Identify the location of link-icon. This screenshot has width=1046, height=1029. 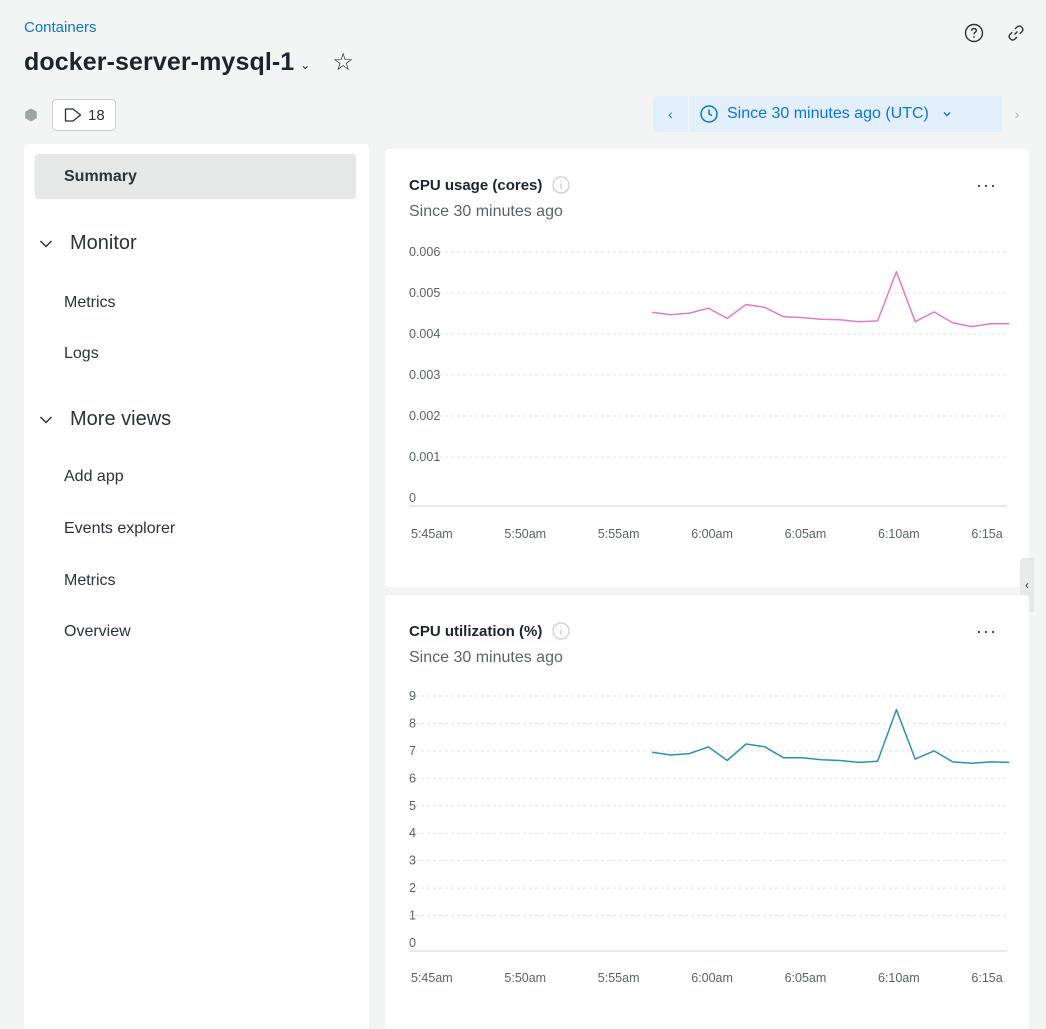
(1016, 33).